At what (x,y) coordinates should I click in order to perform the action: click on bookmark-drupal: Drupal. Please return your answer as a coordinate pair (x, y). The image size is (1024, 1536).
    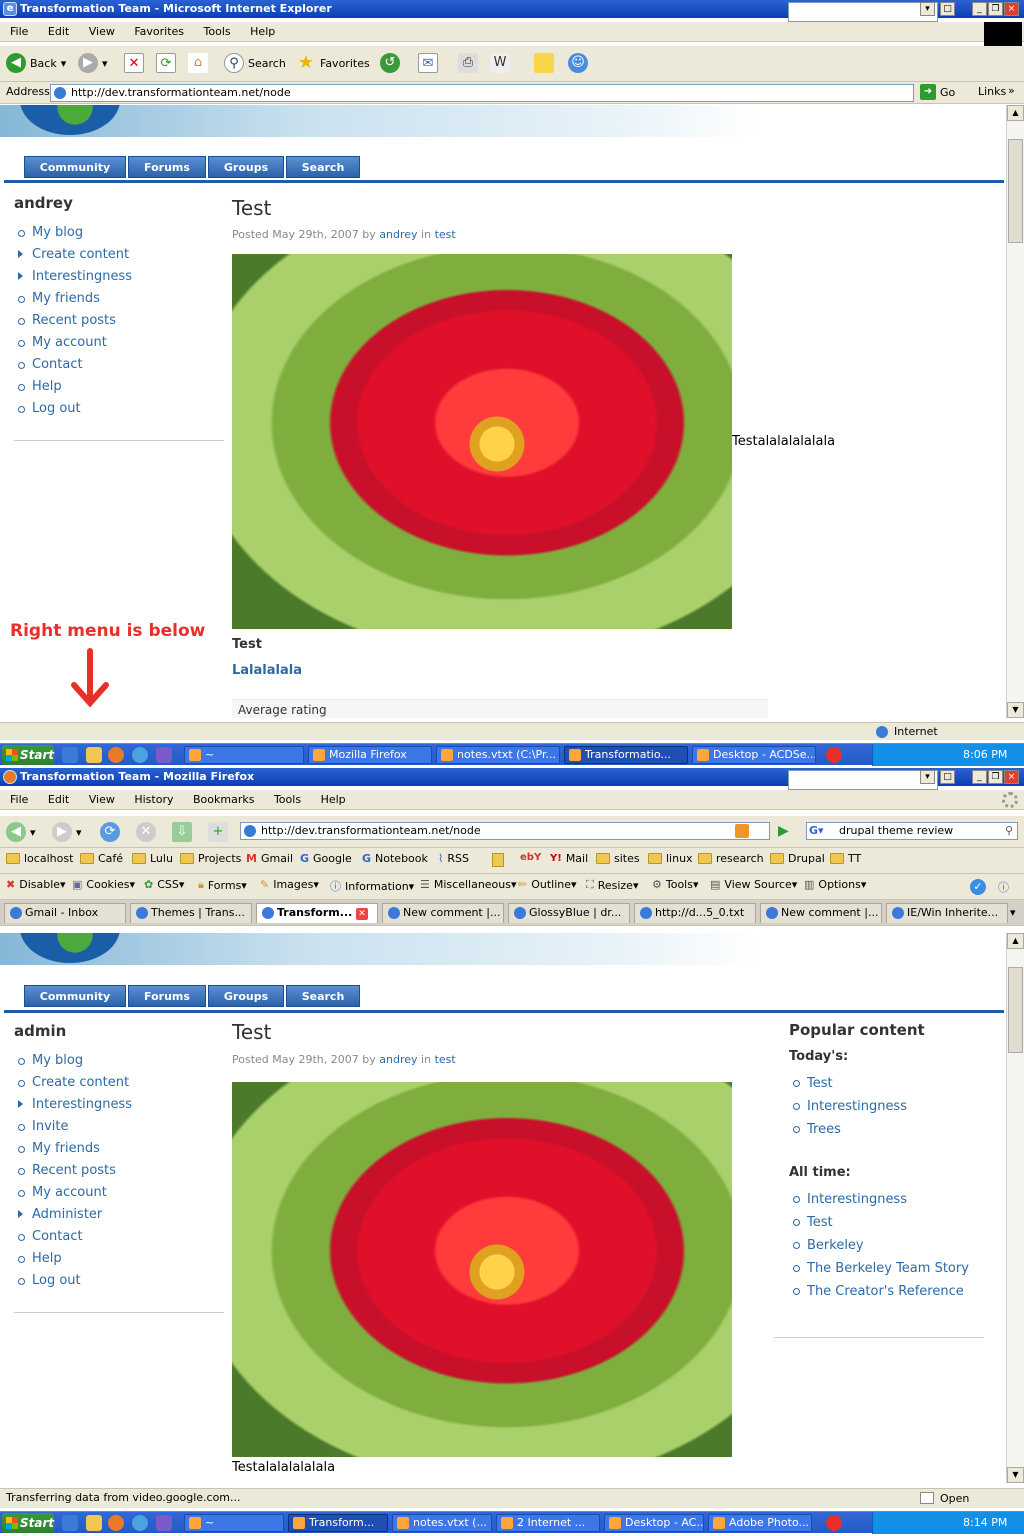
    Looking at the image, I should click on (797, 858).